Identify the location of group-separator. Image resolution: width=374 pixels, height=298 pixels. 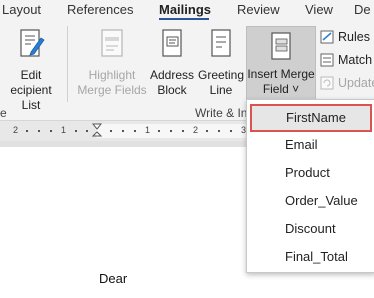
(67, 64).